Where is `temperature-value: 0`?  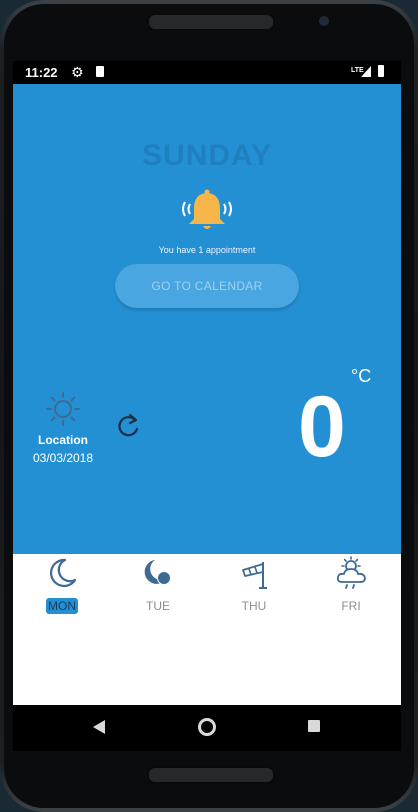
temperature-value: 0 is located at coordinates (322, 427).